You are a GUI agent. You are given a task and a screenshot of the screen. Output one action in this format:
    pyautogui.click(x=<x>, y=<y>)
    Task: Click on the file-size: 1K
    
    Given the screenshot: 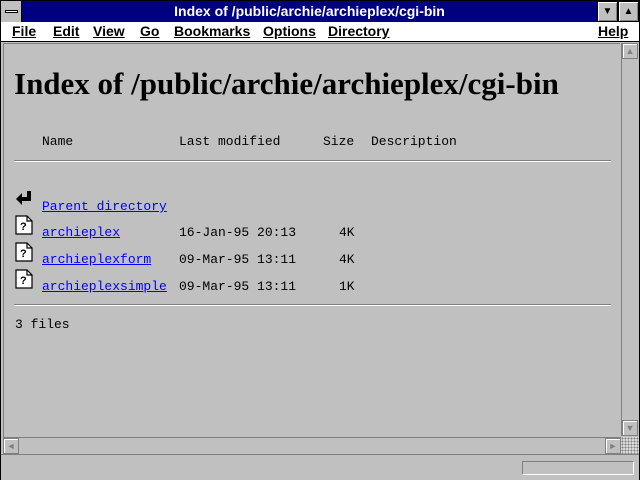 What is the action you would take?
    pyautogui.click(x=347, y=286)
    